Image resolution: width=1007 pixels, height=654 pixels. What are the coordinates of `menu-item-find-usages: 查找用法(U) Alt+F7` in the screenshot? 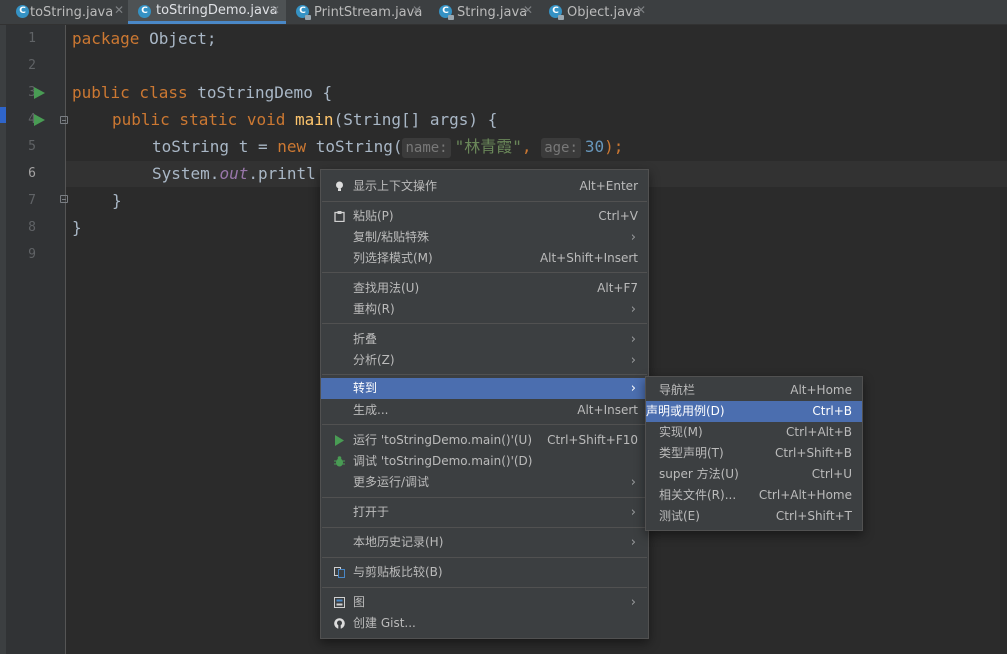 It's located at (484, 288).